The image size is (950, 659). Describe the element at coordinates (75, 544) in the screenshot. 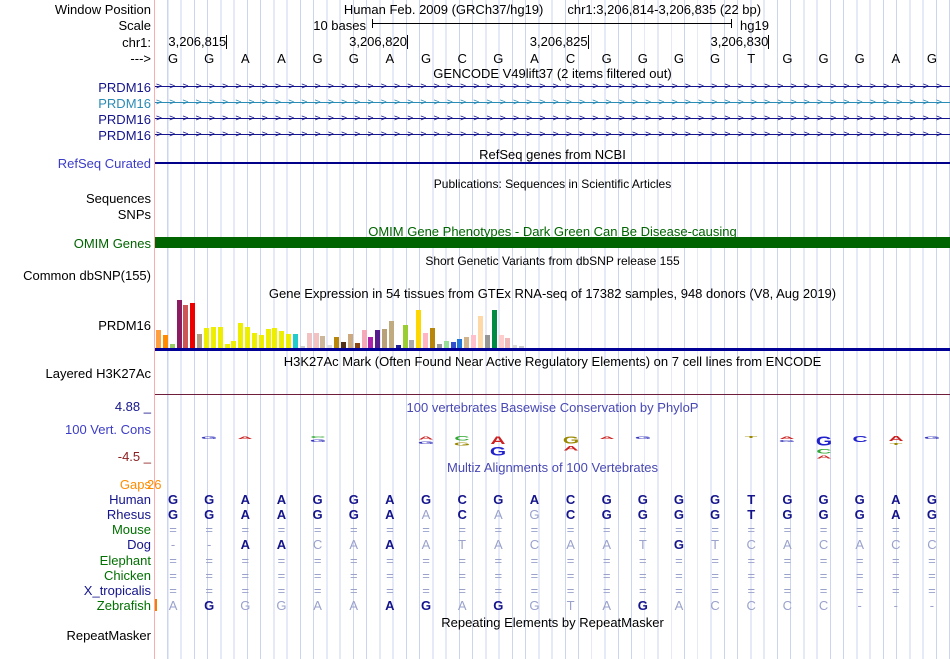

I see `species-label: Dog` at that location.